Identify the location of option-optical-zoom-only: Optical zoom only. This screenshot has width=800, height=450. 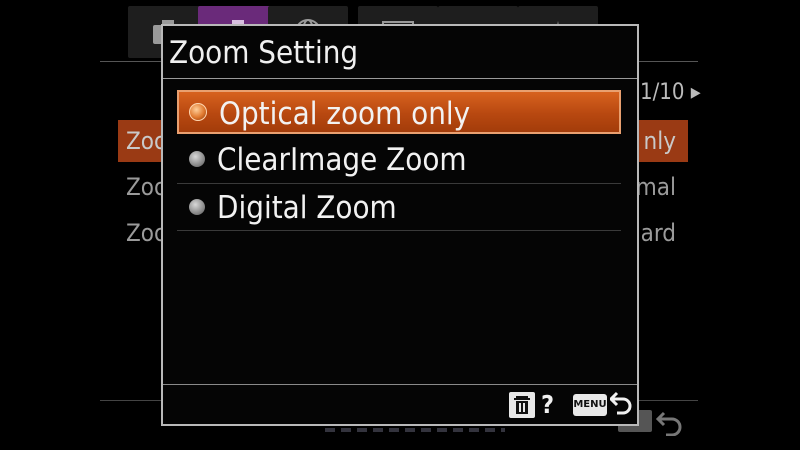
(399, 112).